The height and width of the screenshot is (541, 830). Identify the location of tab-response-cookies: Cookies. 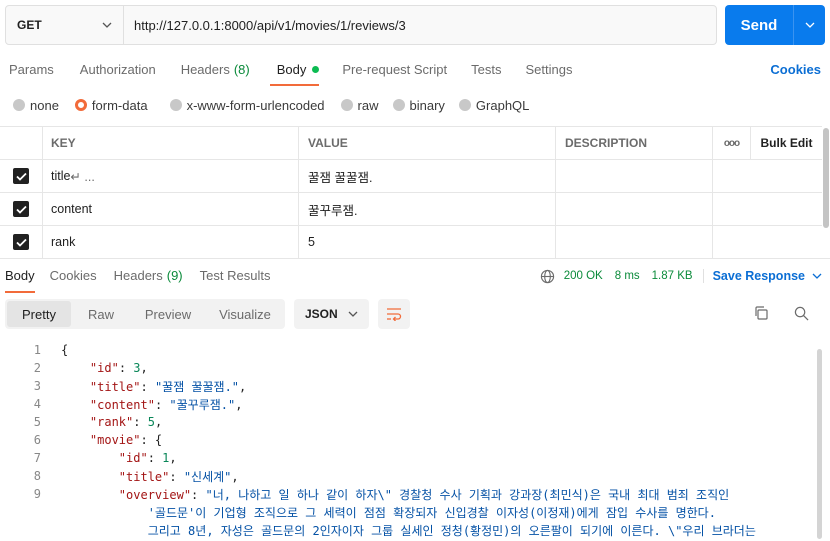
(71, 276).